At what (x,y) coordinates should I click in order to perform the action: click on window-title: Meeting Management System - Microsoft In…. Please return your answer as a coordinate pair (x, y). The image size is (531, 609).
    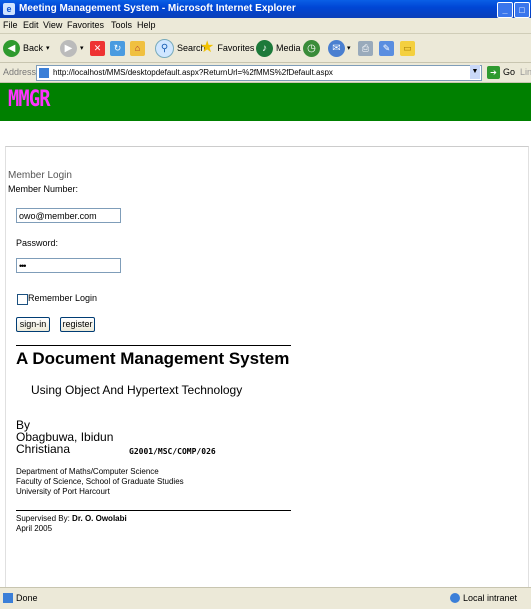
    Looking at the image, I should click on (157, 8).